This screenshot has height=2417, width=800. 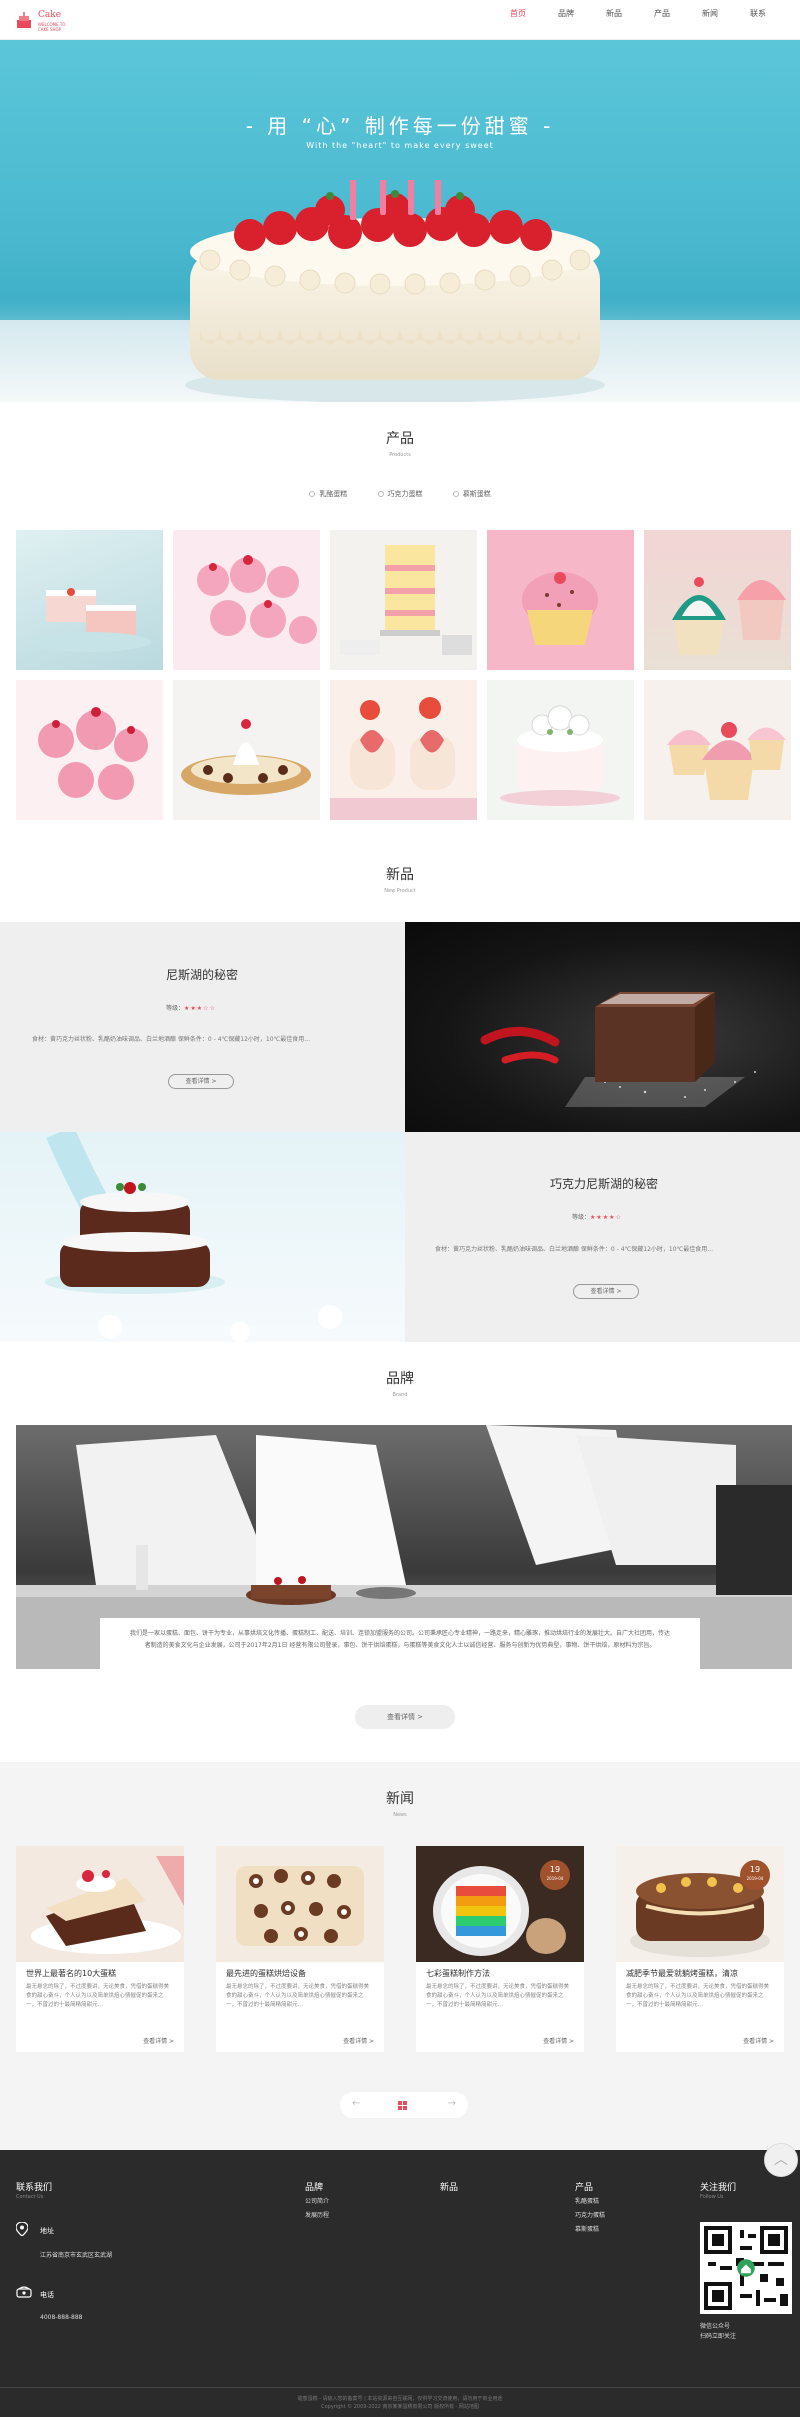 I want to click on footer-link-chocolate: 巧克力蛋糕, so click(x=590, y=2214).